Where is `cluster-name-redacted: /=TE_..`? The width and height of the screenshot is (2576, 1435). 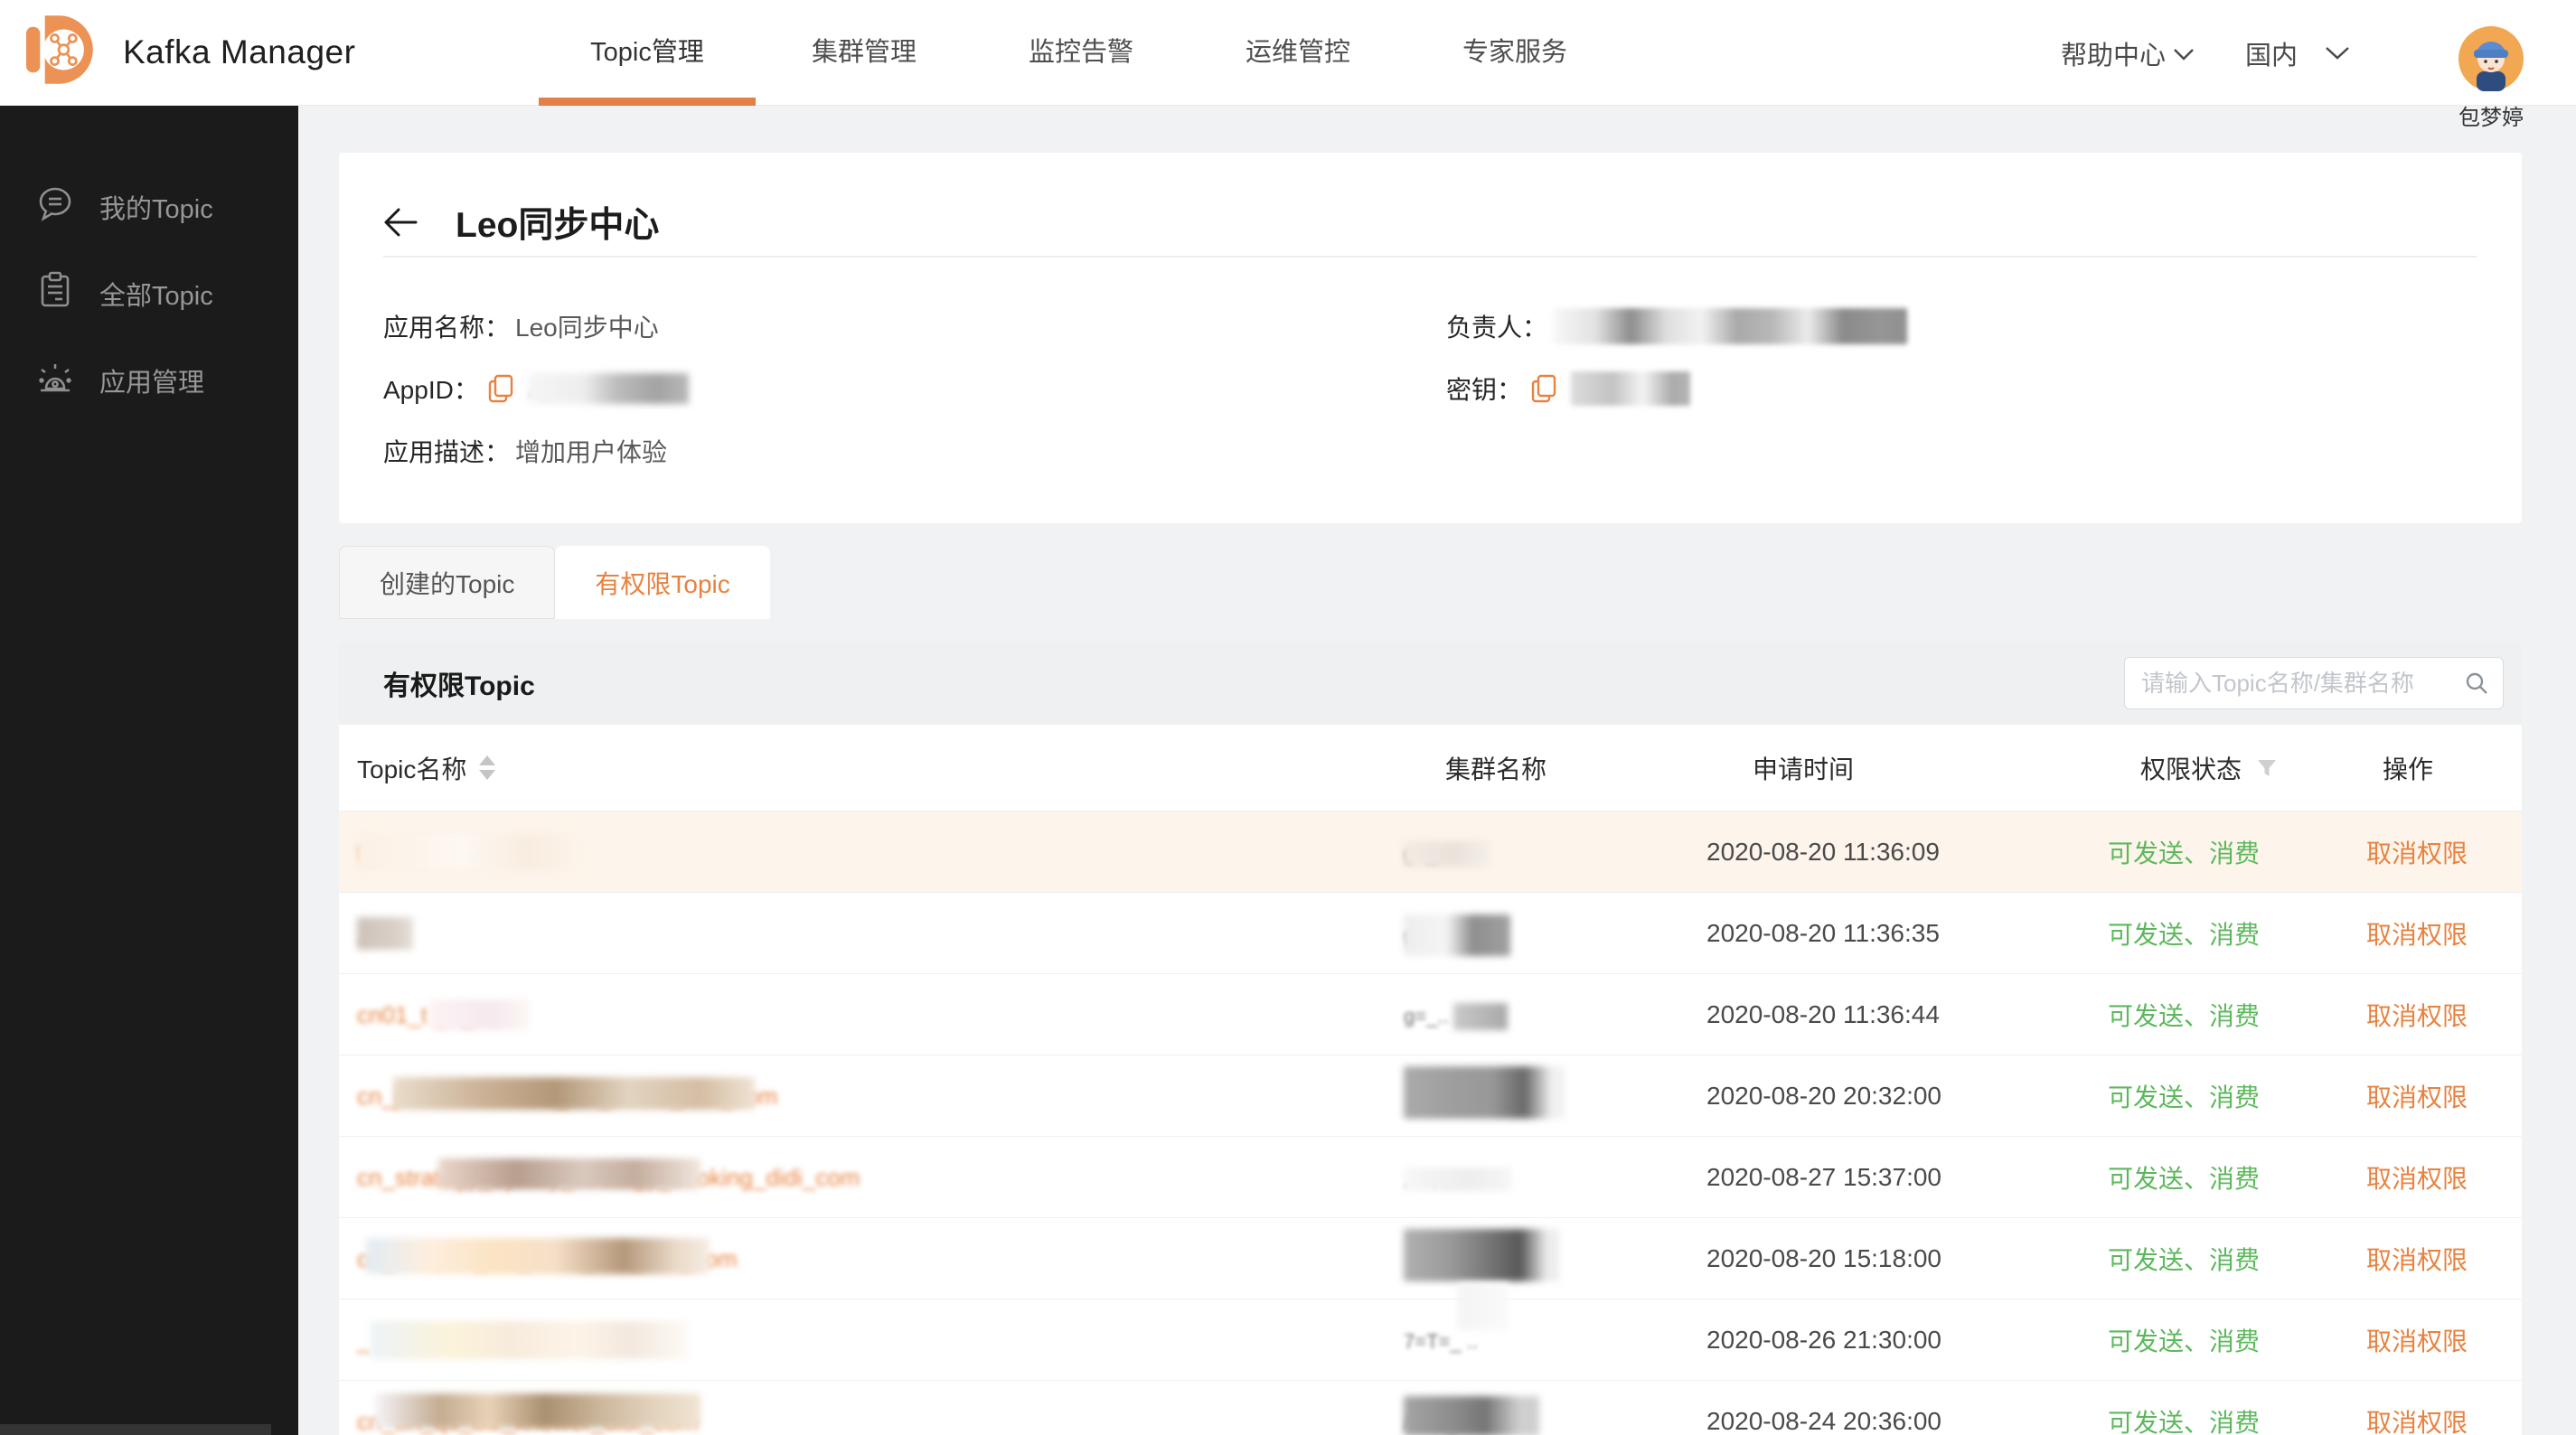 cluster-name-redacted: /=TE_.. is located at coordinates (1472, 1415).